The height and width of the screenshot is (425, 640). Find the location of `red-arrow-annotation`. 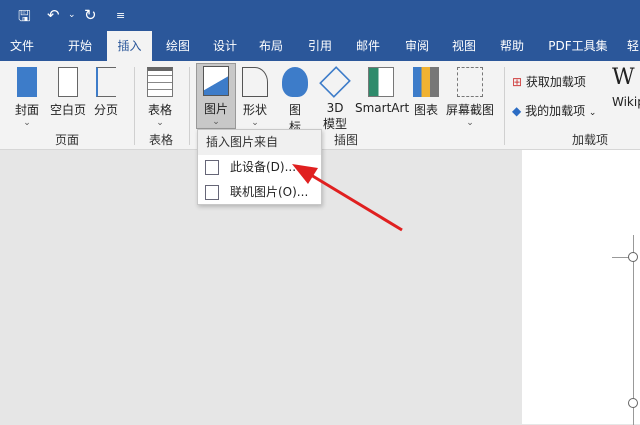

red-arrow-annotation is located at coordinates (347, 198).